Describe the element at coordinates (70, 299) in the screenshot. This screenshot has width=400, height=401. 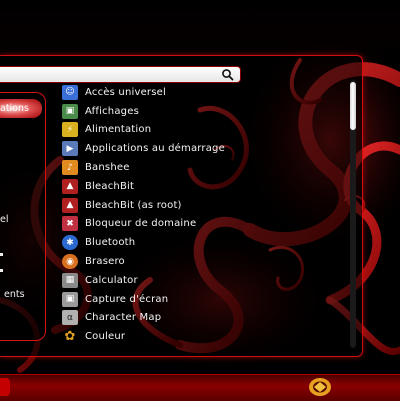
I see `screenshot-icon: ▣` at that location.